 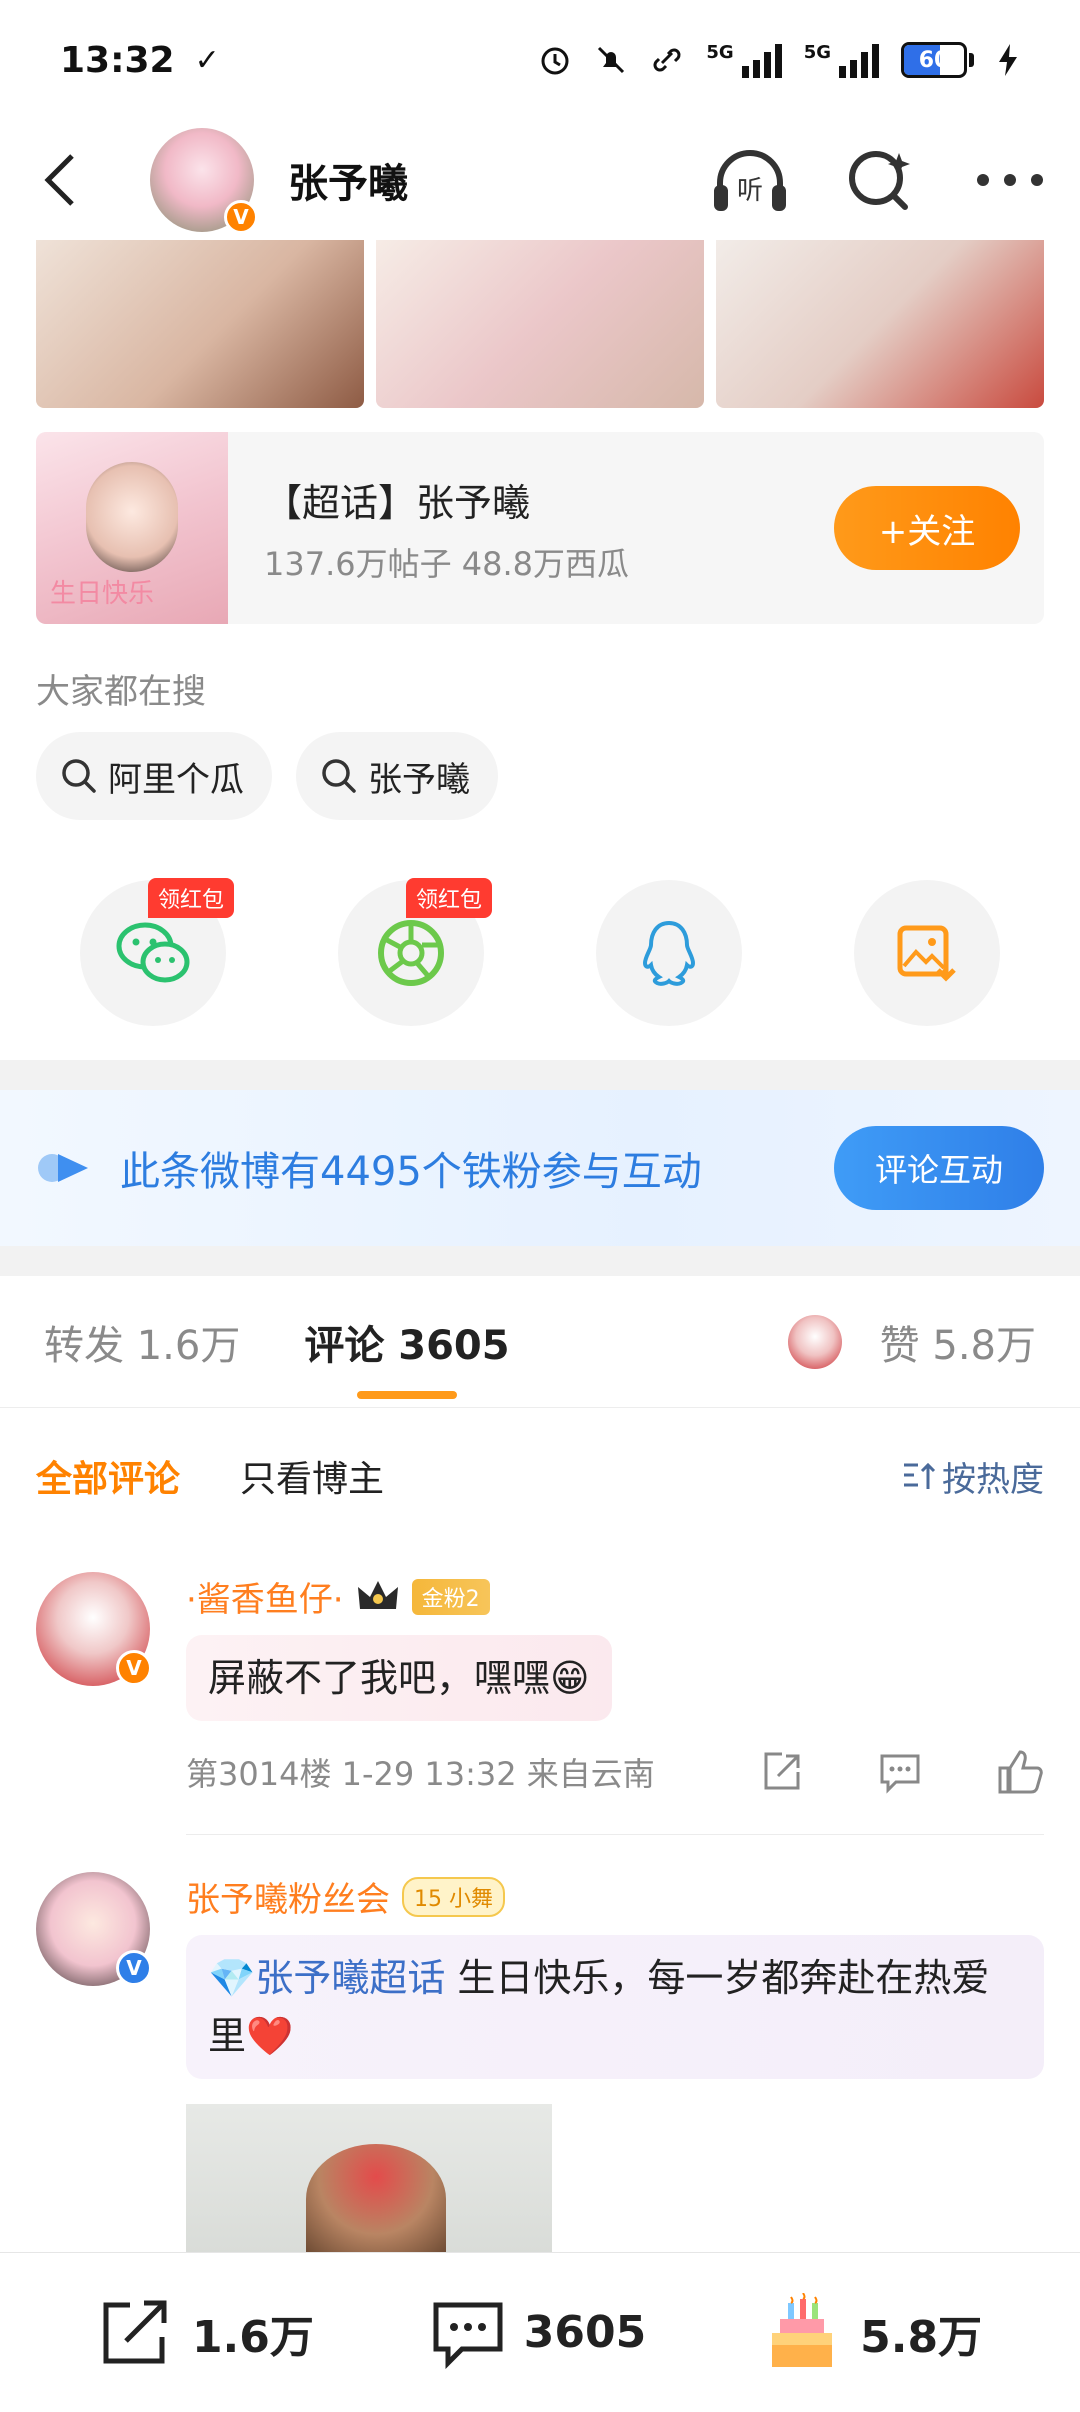 I want to click on share-wechat-button: 领红包, so click(x=157, y=952).